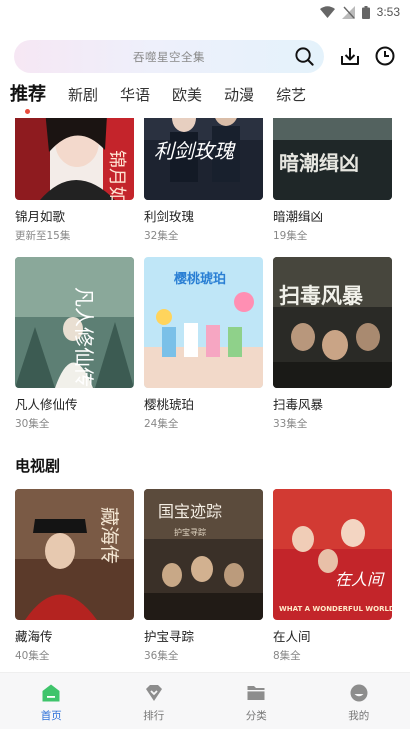 The image size is (410, 729). What do you see at coordinates (359, 693) in the screenshot?
I see `profile-icon` at bounding box center [359, 693].